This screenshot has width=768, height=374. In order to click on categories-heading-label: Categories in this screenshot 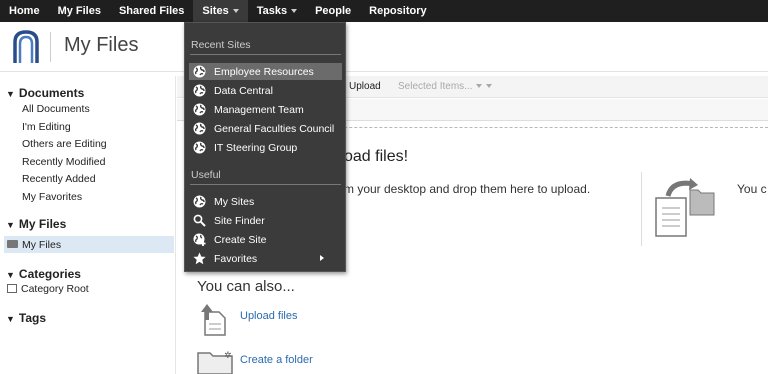, I will do `click(49, 274)`.